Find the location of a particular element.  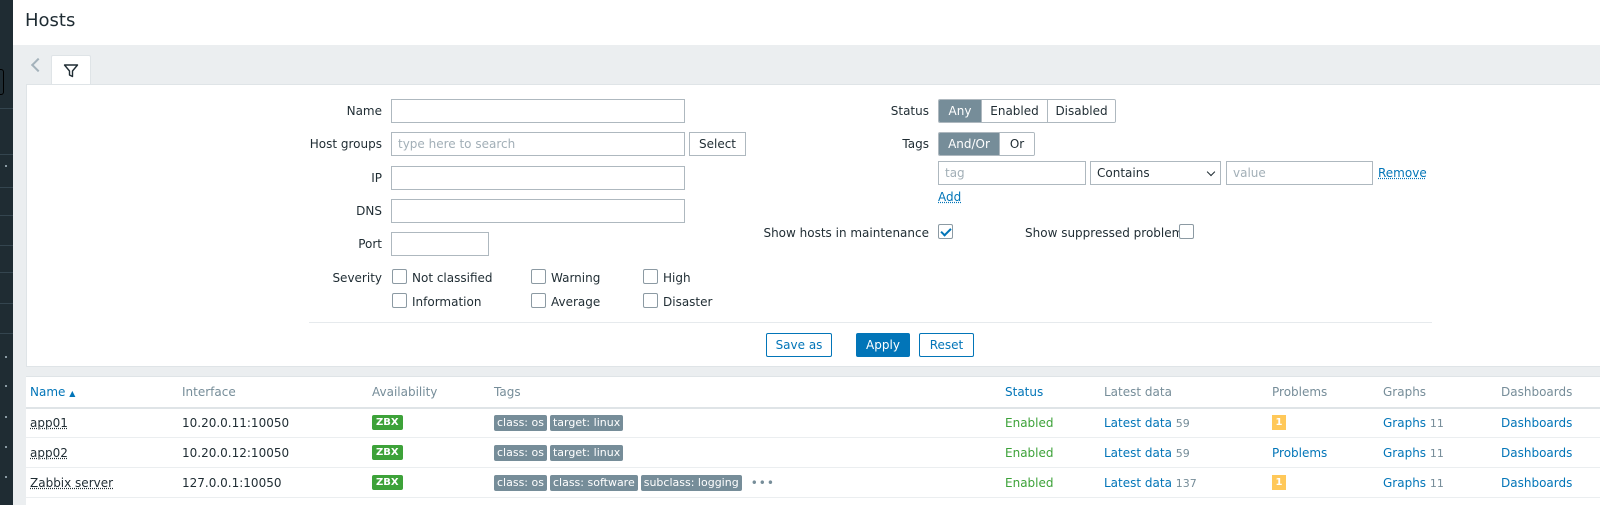

name-input is located at coordinates (538, 111).